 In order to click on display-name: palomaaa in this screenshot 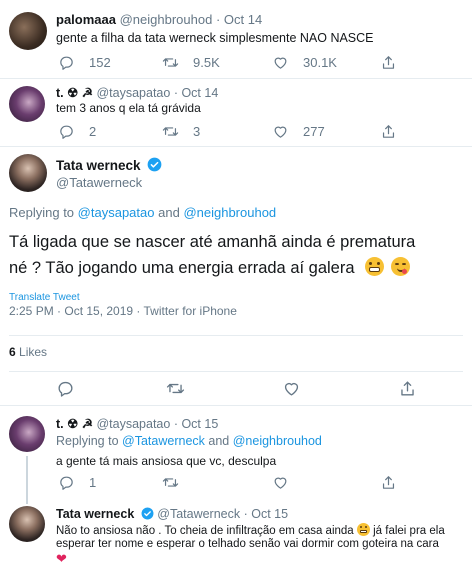, I will do `click(86, 19)`.